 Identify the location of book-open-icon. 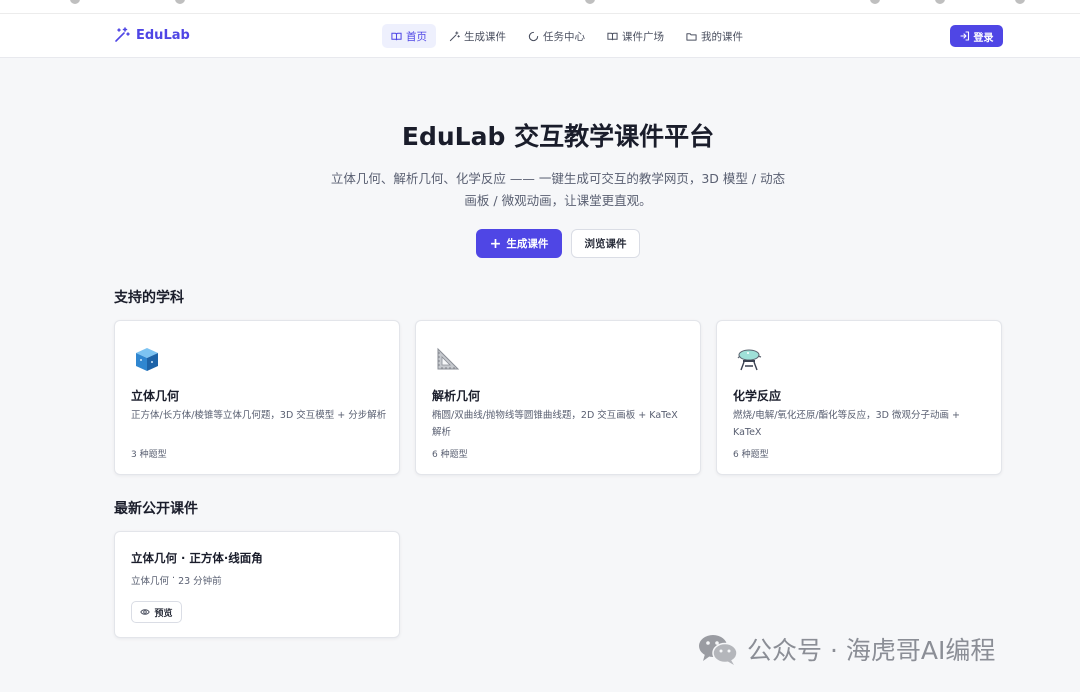
(396, 36).